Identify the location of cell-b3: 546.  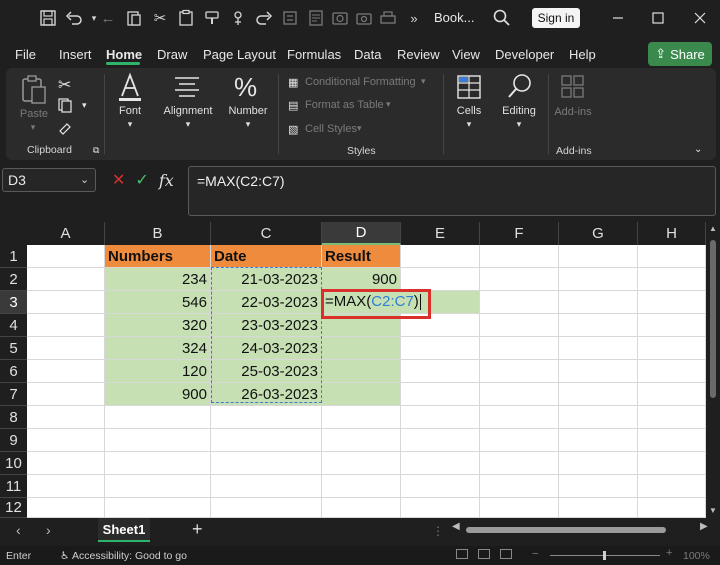
(158, 302).